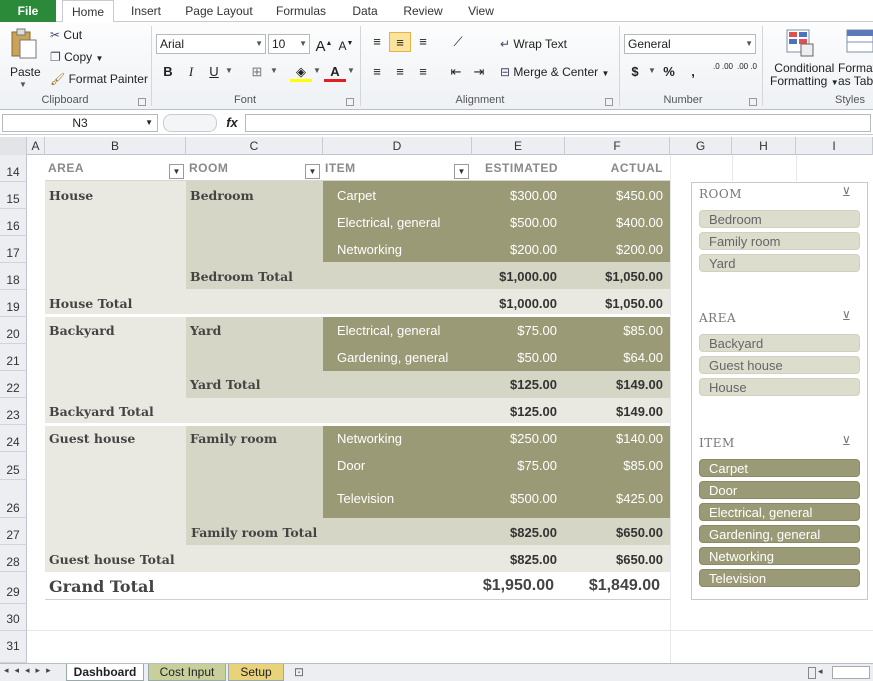  I want to click on sheet-nav-arrows-icon: ◂◂◂▸▸, so click(30, 670).